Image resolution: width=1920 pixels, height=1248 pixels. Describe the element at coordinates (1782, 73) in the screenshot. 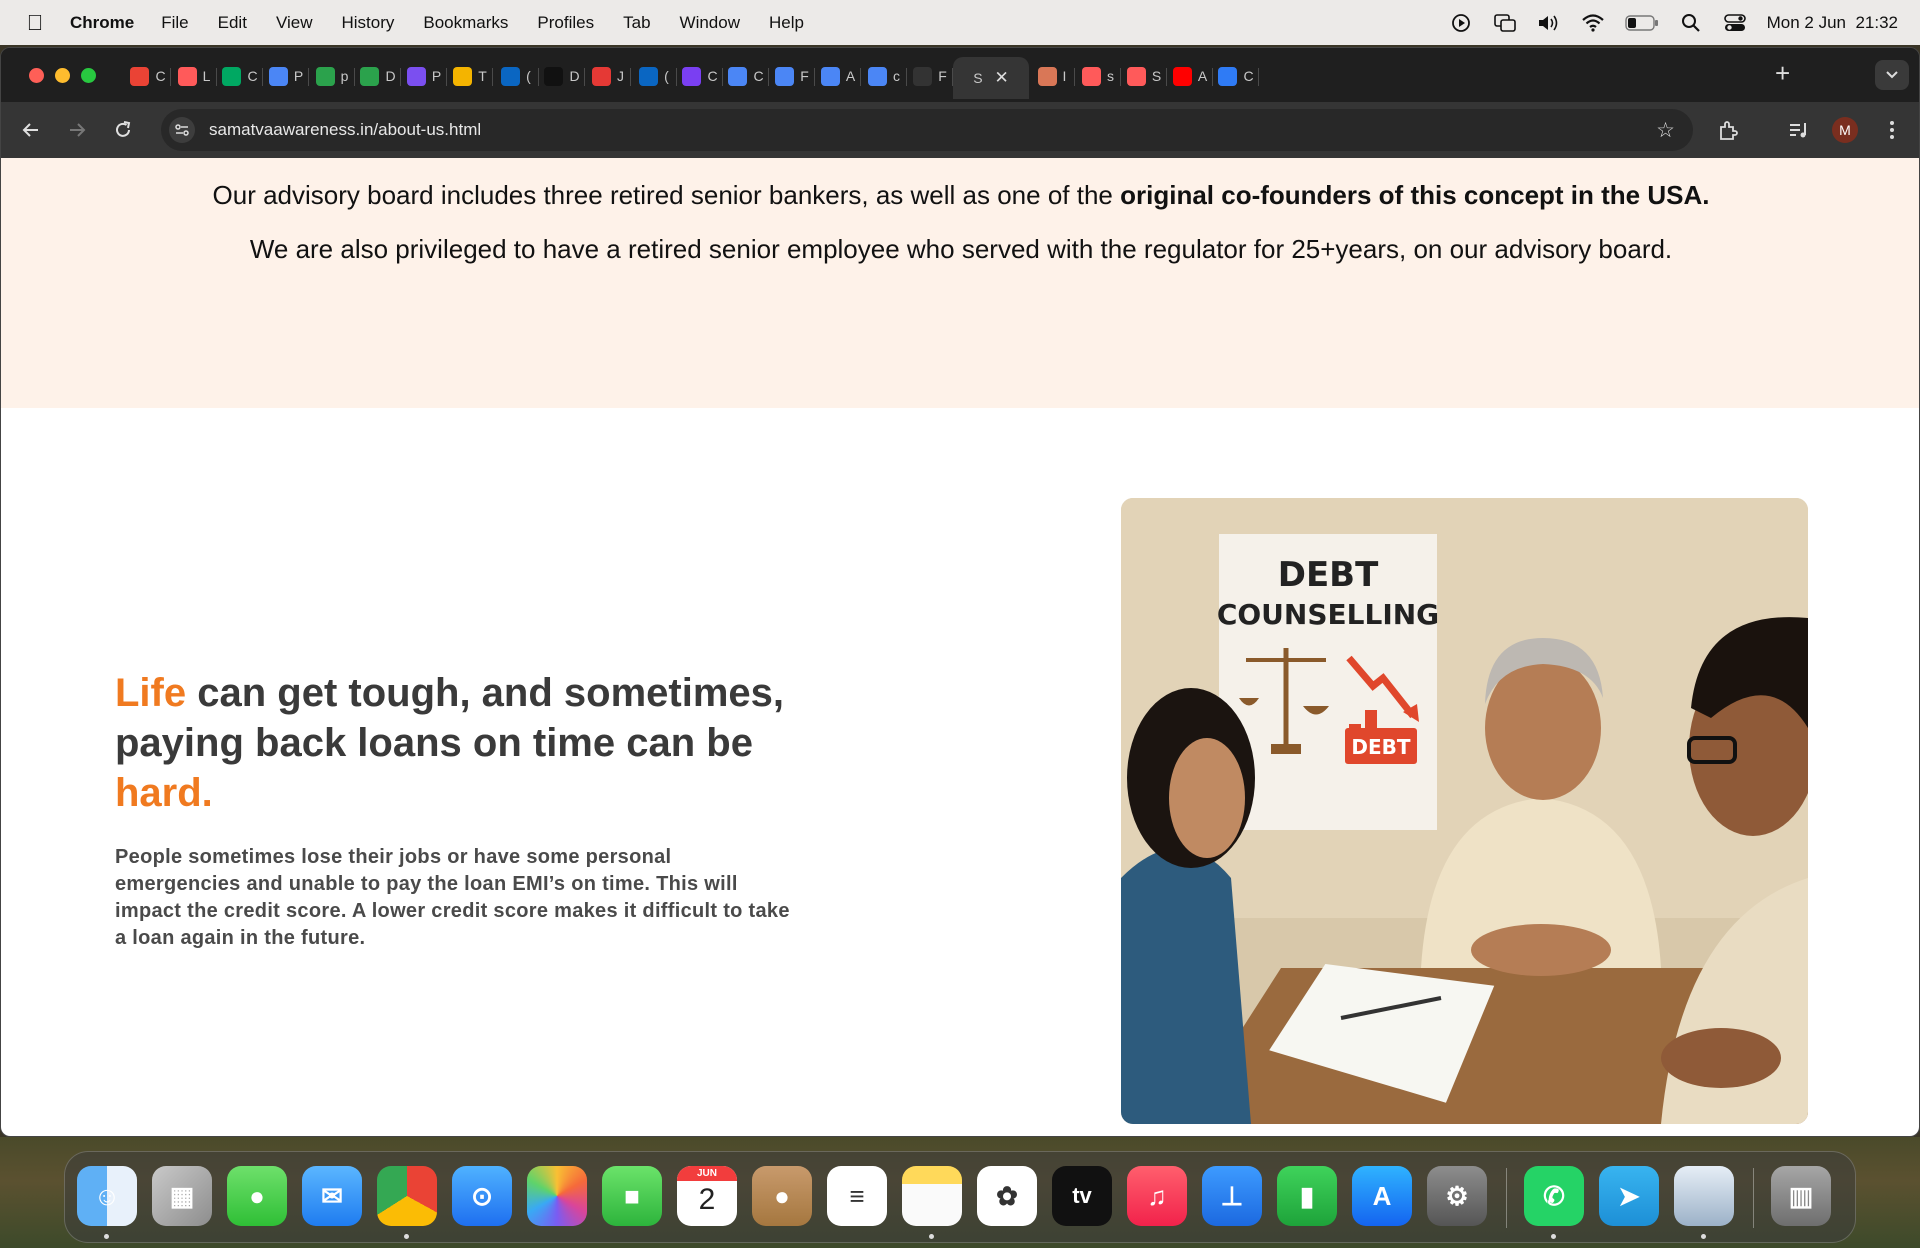

I see `new-tab-button: +` at that location.